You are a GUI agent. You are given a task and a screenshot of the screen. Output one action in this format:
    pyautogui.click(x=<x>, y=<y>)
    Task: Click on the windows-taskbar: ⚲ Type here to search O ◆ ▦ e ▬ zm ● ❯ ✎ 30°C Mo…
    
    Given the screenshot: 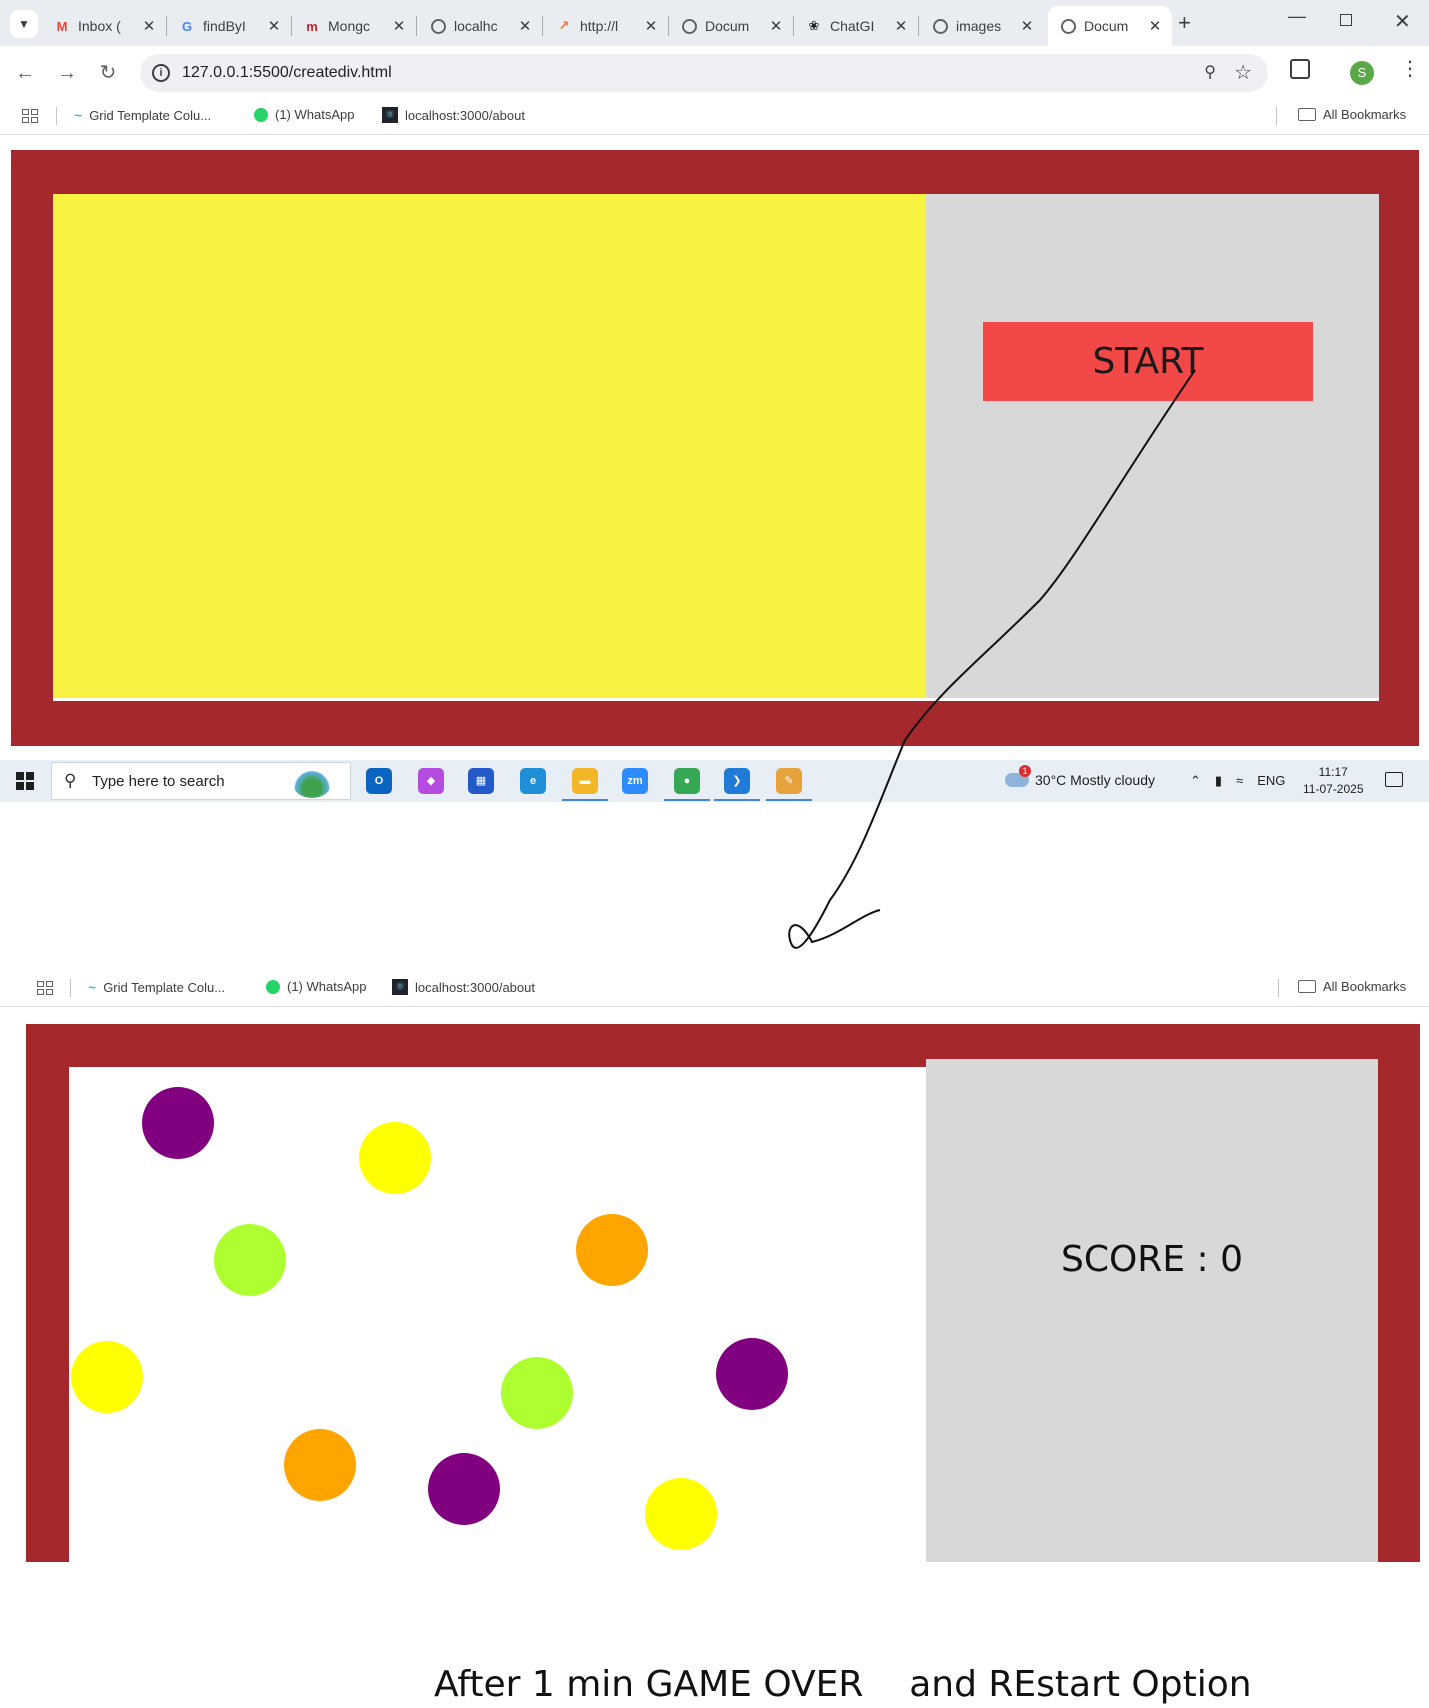 What is the action you would take?
    pyautogui.click(x=714, y=781)
    